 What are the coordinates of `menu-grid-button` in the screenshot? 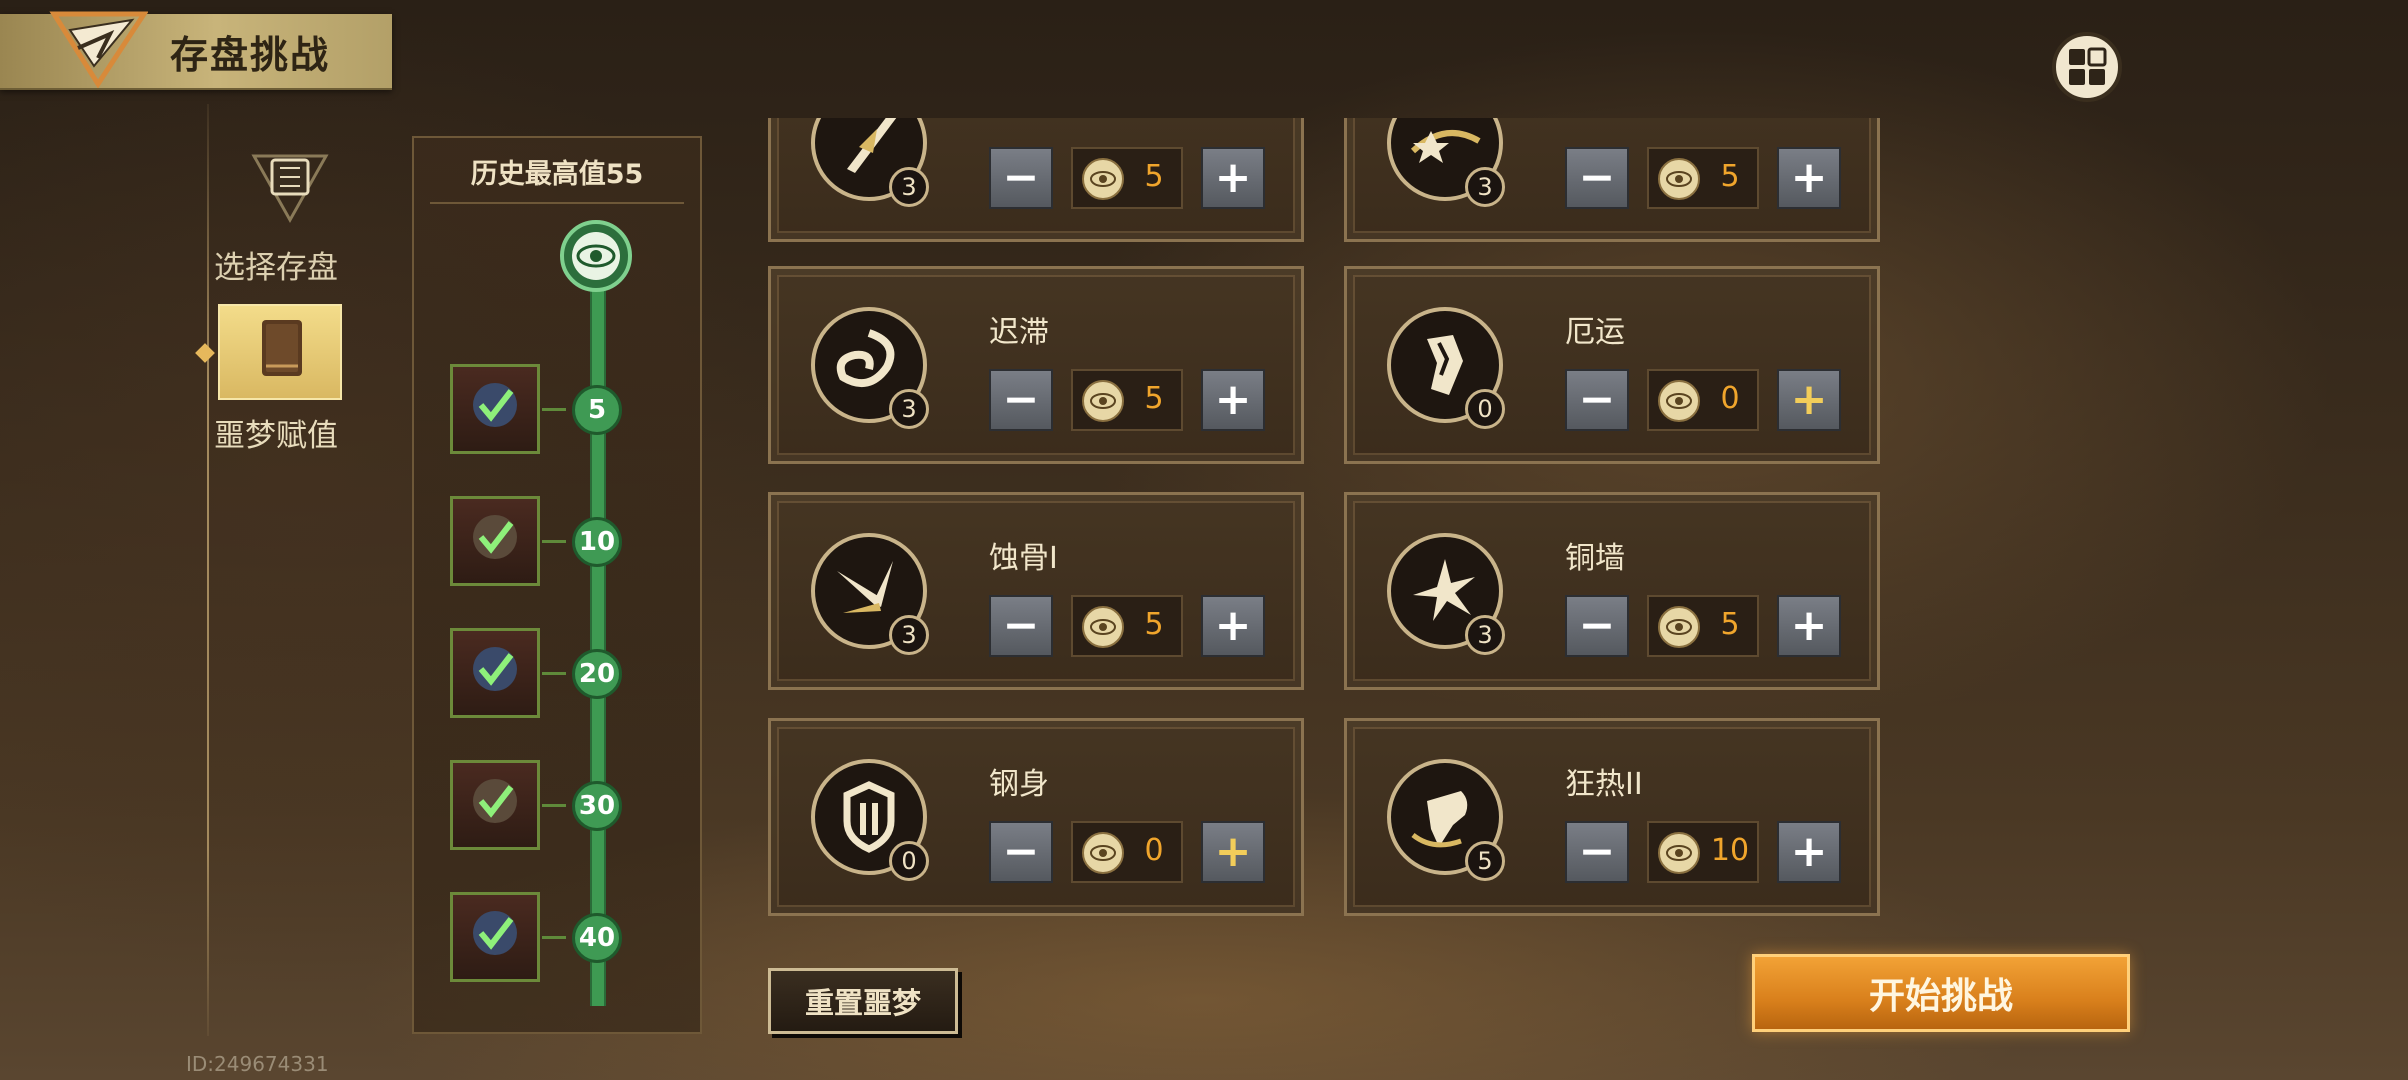 It's located at (2087, 67).